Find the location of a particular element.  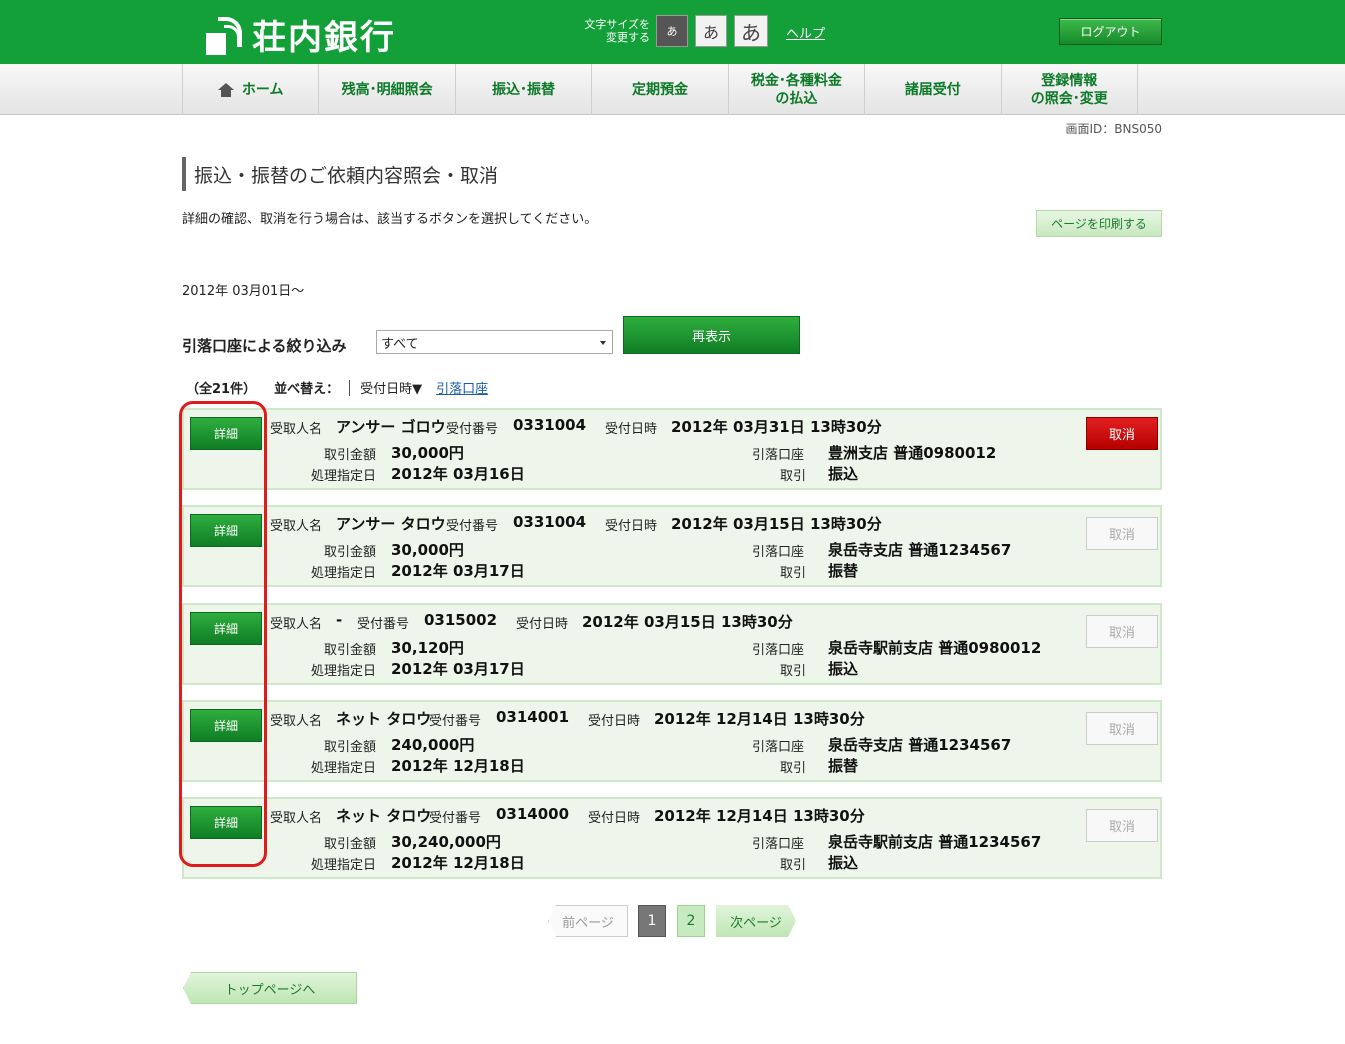

bank-logo: 荘内銀行 is located at coordinates (301, 34).